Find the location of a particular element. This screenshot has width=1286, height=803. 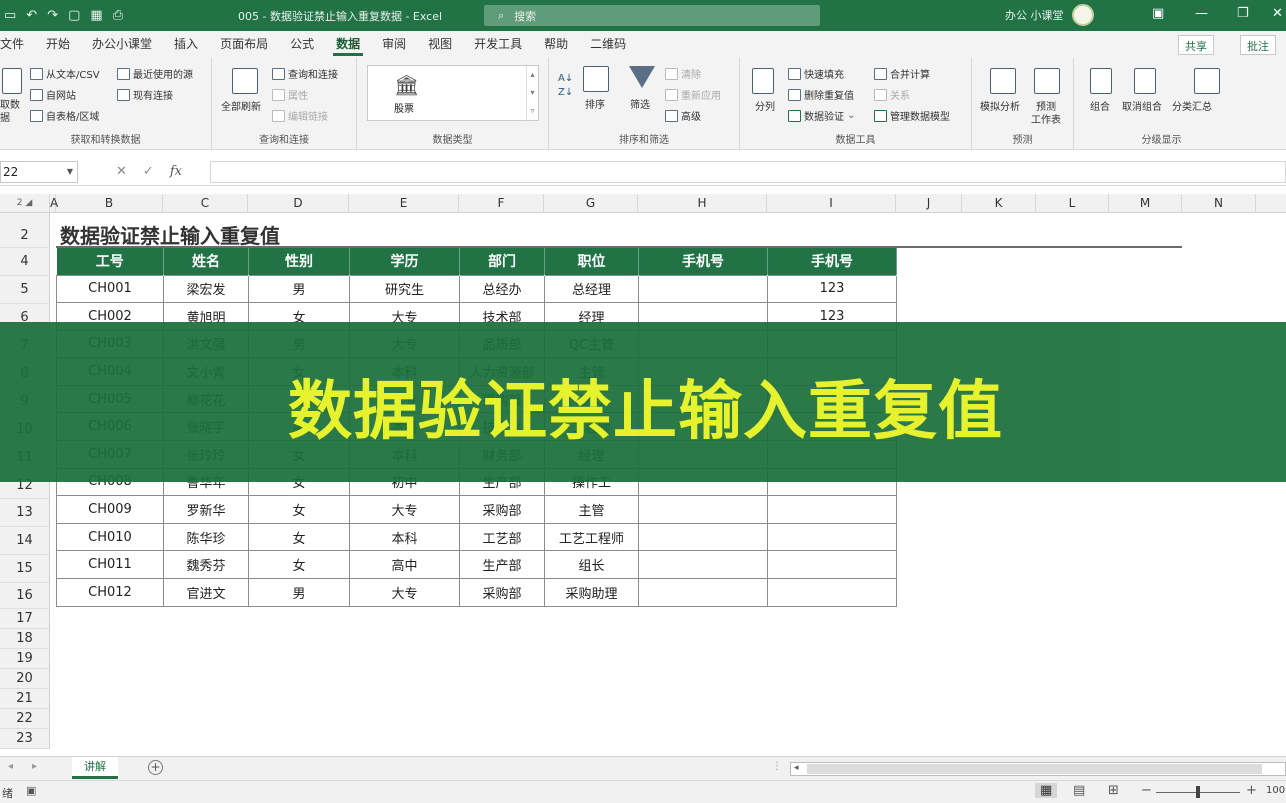

table-cell: 采购部 is located at coordinates (502, 509).